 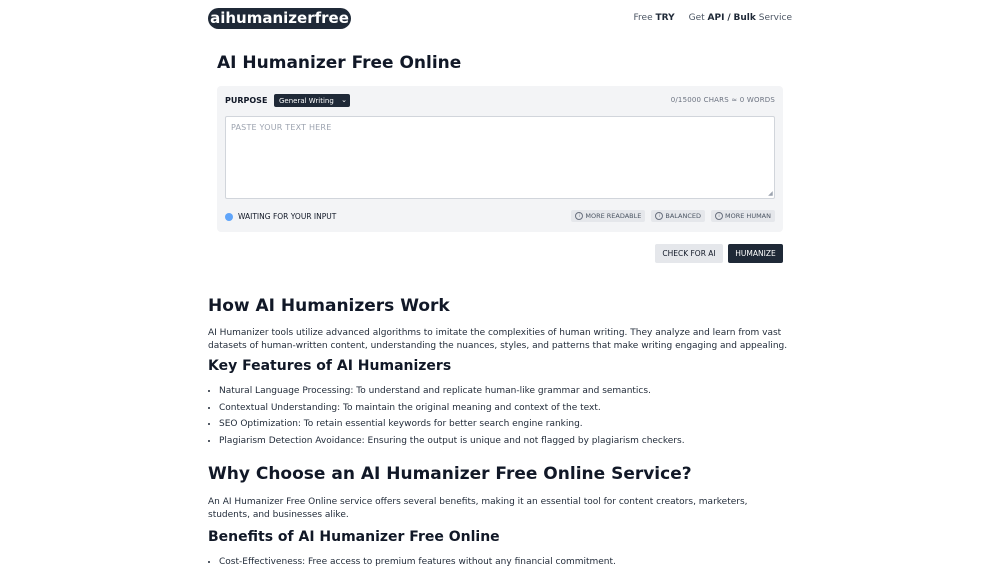 I want to click on nav-api-bulk-link: Get API / Bulk Service, so click(x=740, y=18).